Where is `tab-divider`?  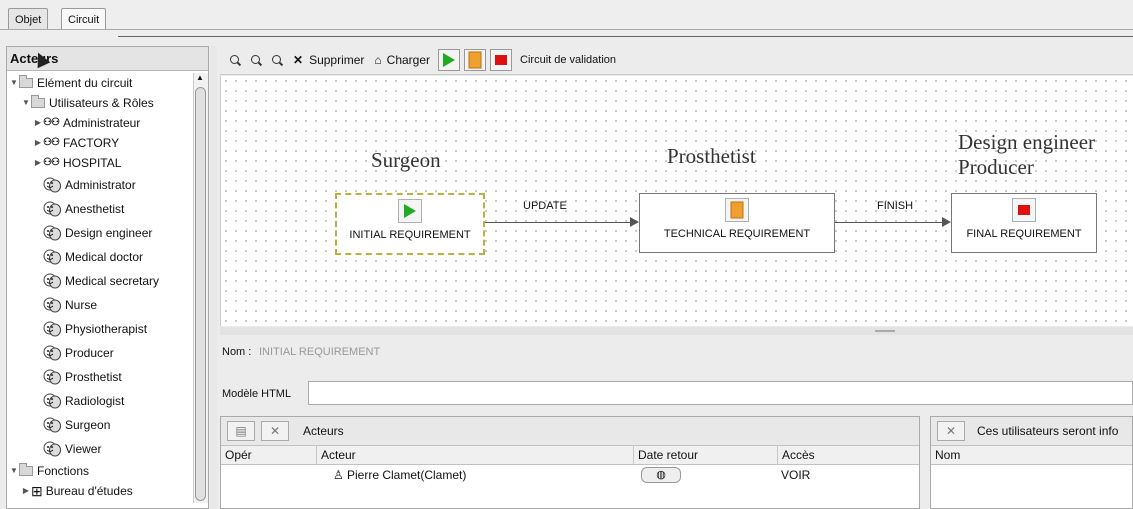
tab-divider is located at coordinates (566, 29).